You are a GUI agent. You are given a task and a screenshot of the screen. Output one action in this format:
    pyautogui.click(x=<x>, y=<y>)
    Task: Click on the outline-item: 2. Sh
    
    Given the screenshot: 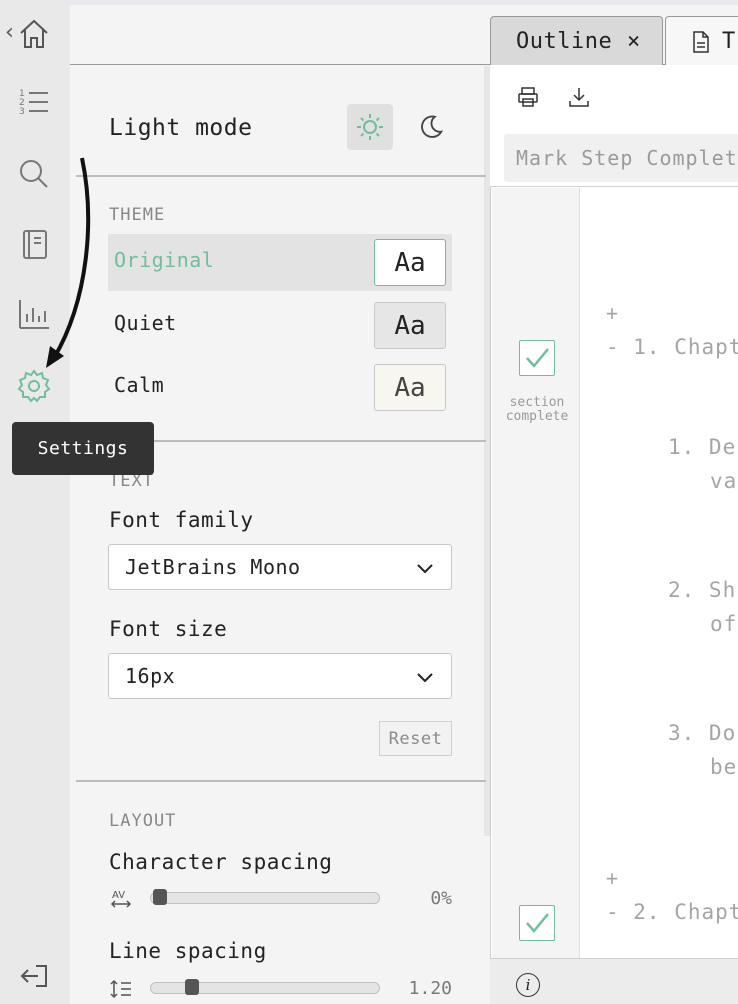 What is the action you would take?
    pyautogui.click(x=702, y=590)
    